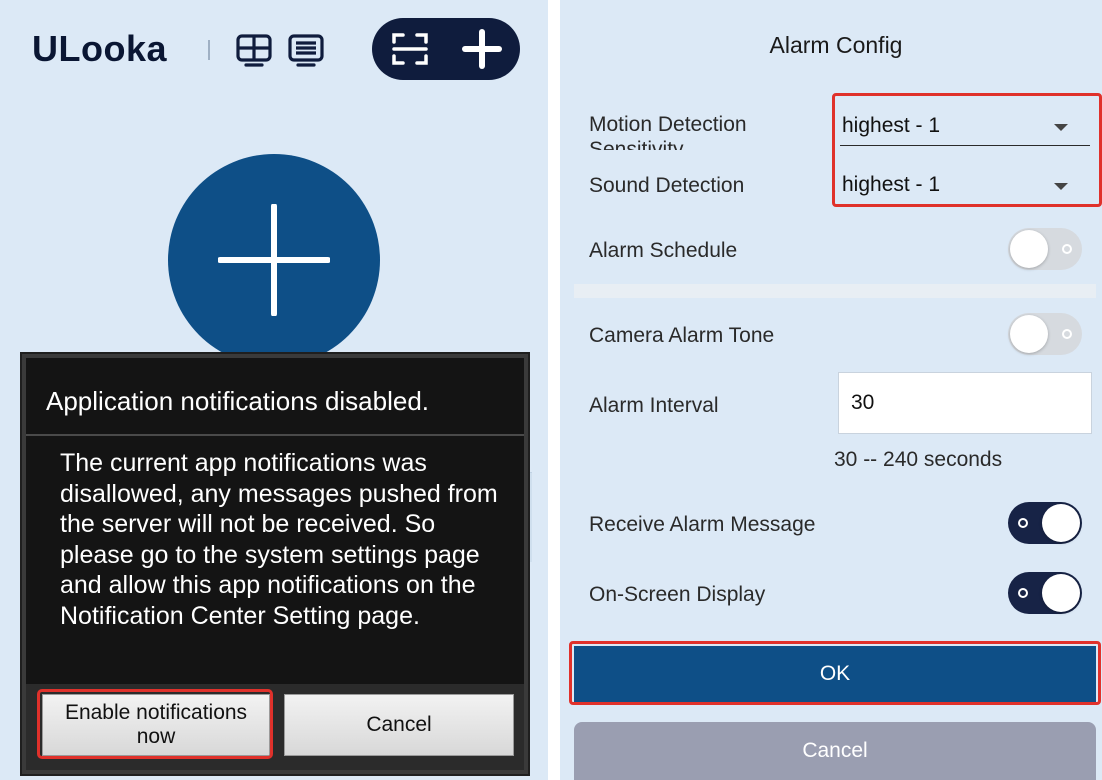  I want to click on dialog-title: Application notifications disabled., so click(238, 401).